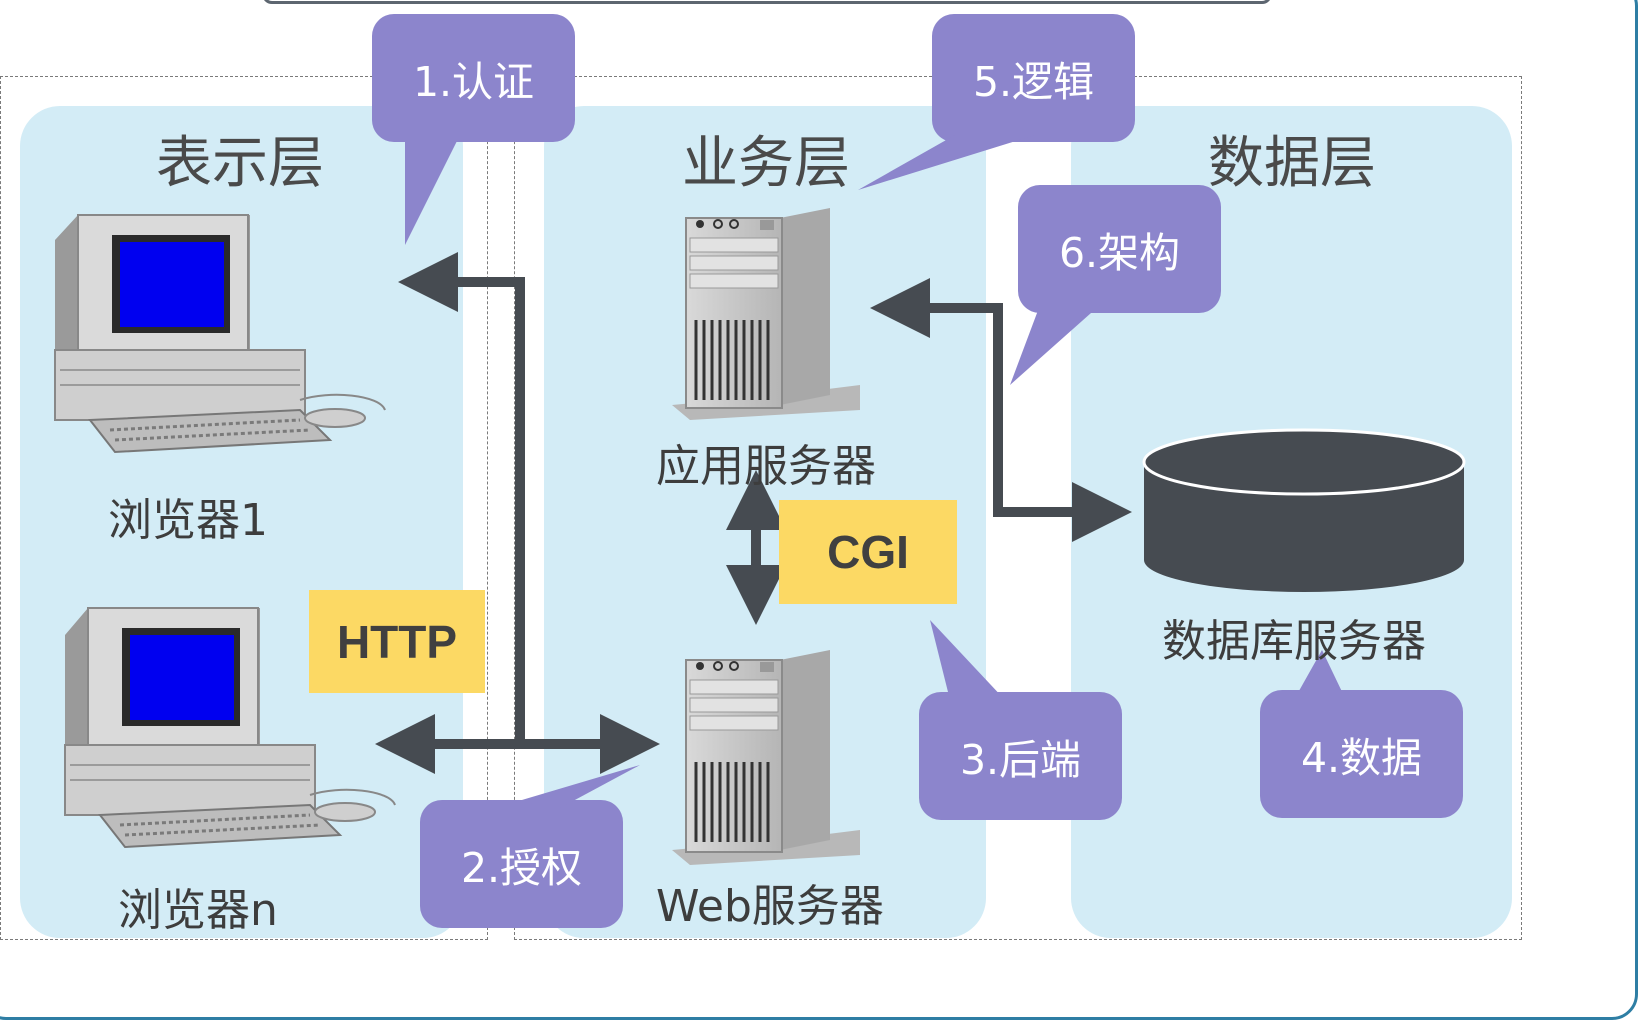 This screenshot has width=1648, height=1029. I want to click on callout-5-text: 5.逻辑, so click(1033, 82).